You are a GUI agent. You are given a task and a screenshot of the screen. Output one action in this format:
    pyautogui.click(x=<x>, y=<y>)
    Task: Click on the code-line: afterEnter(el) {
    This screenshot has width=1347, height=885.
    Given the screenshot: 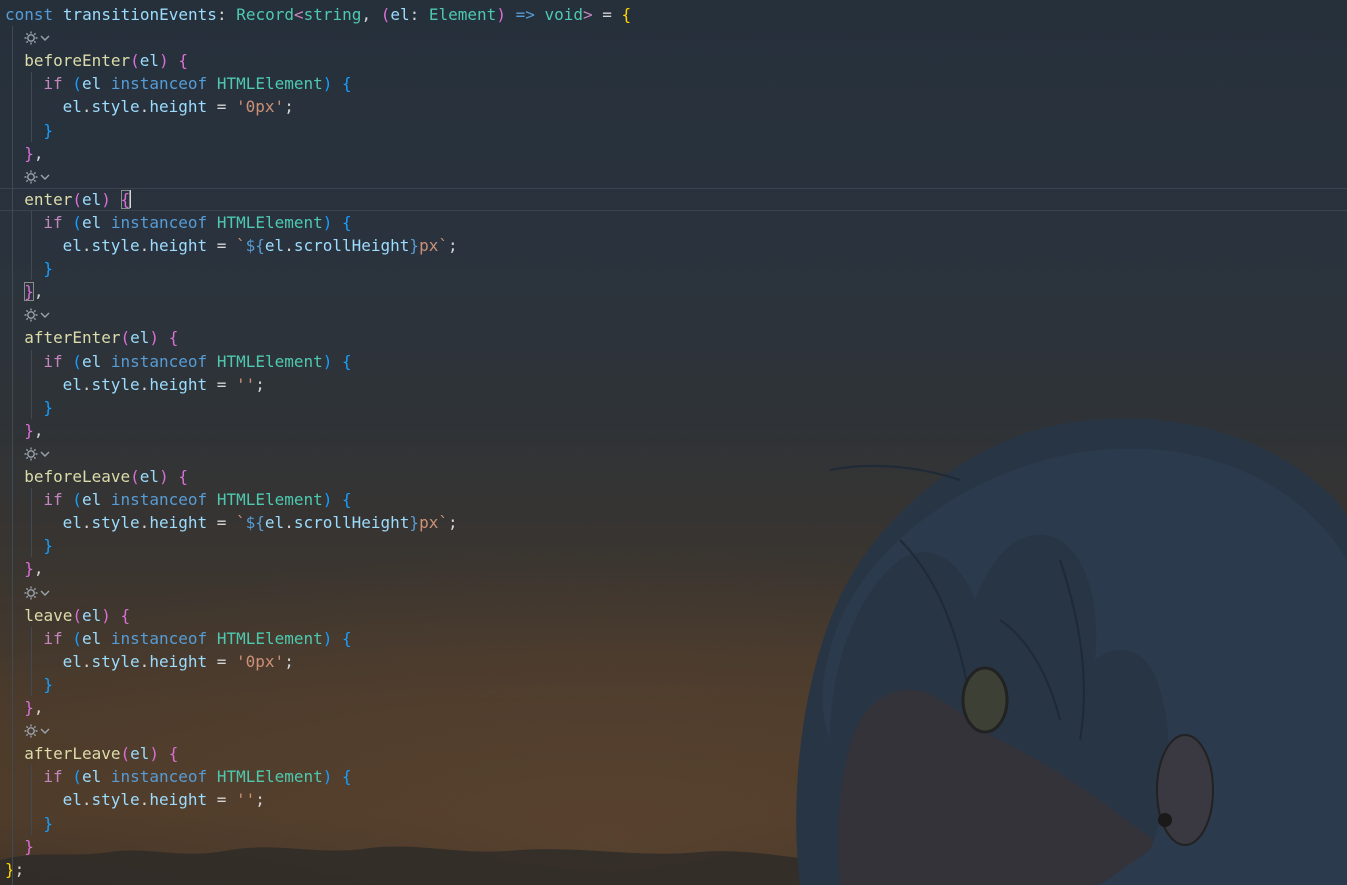 What is the action you would take?
    pyautogui.click(x=673, y=337)
    